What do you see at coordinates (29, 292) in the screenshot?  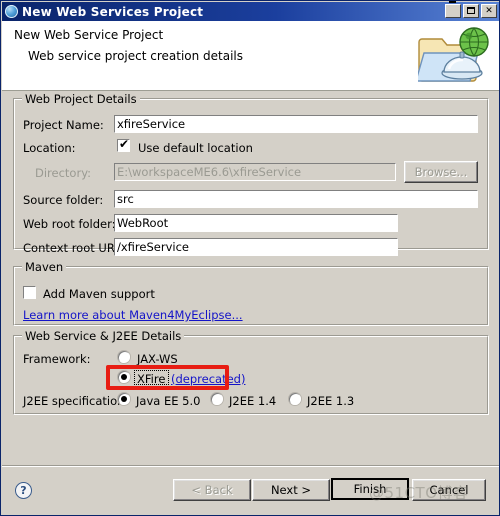 I see `add-maven-support-checkbox` at bounding box center [29, 292].